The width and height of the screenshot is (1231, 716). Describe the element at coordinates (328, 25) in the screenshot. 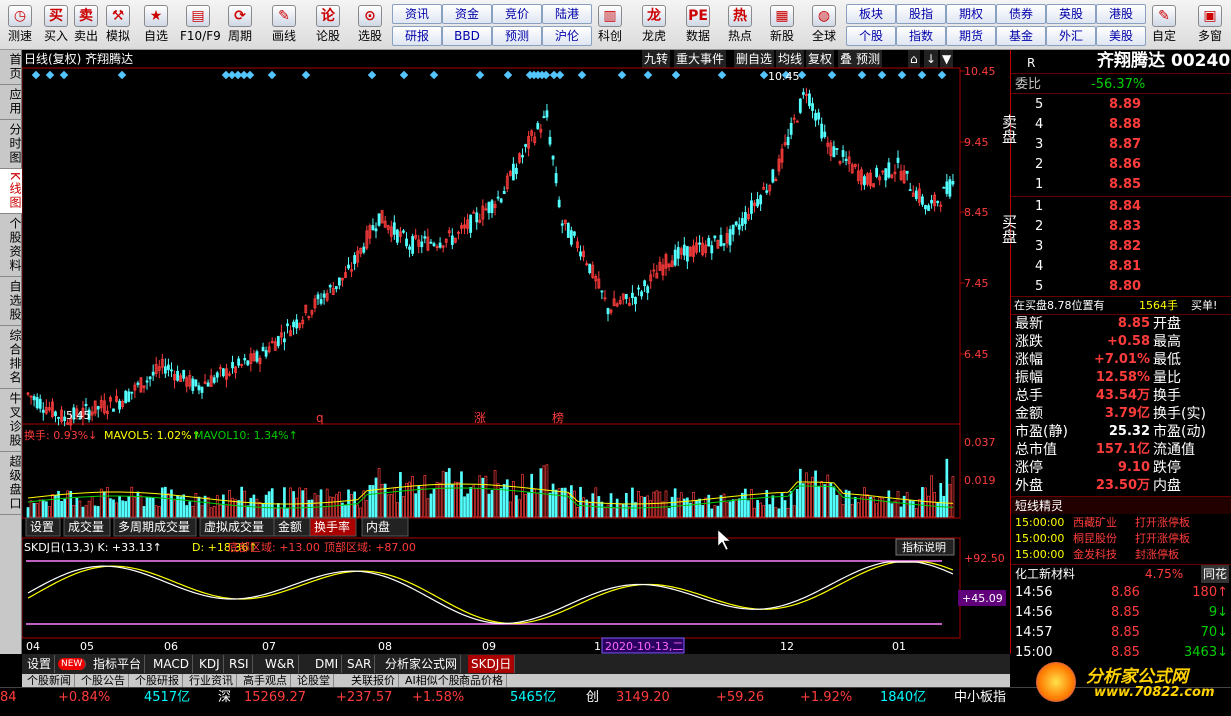

I see `discuss-button: 论论股` at that location.